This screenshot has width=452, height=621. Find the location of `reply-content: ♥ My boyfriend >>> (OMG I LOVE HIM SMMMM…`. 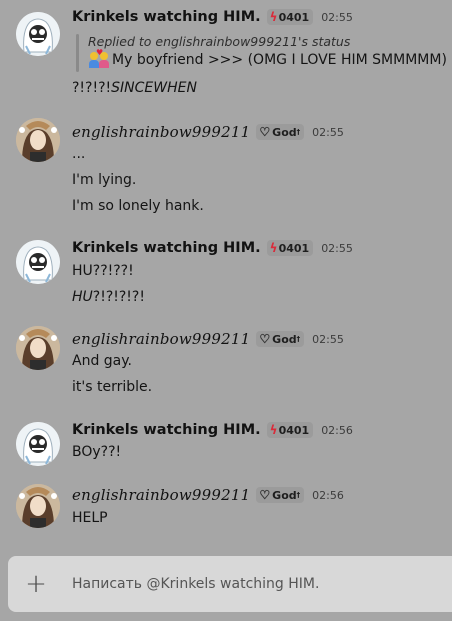

reply-content: ♥ My boyfriend >>> (OMG I LOVE HIM SMMMM… is located at coordinates (267, 58).